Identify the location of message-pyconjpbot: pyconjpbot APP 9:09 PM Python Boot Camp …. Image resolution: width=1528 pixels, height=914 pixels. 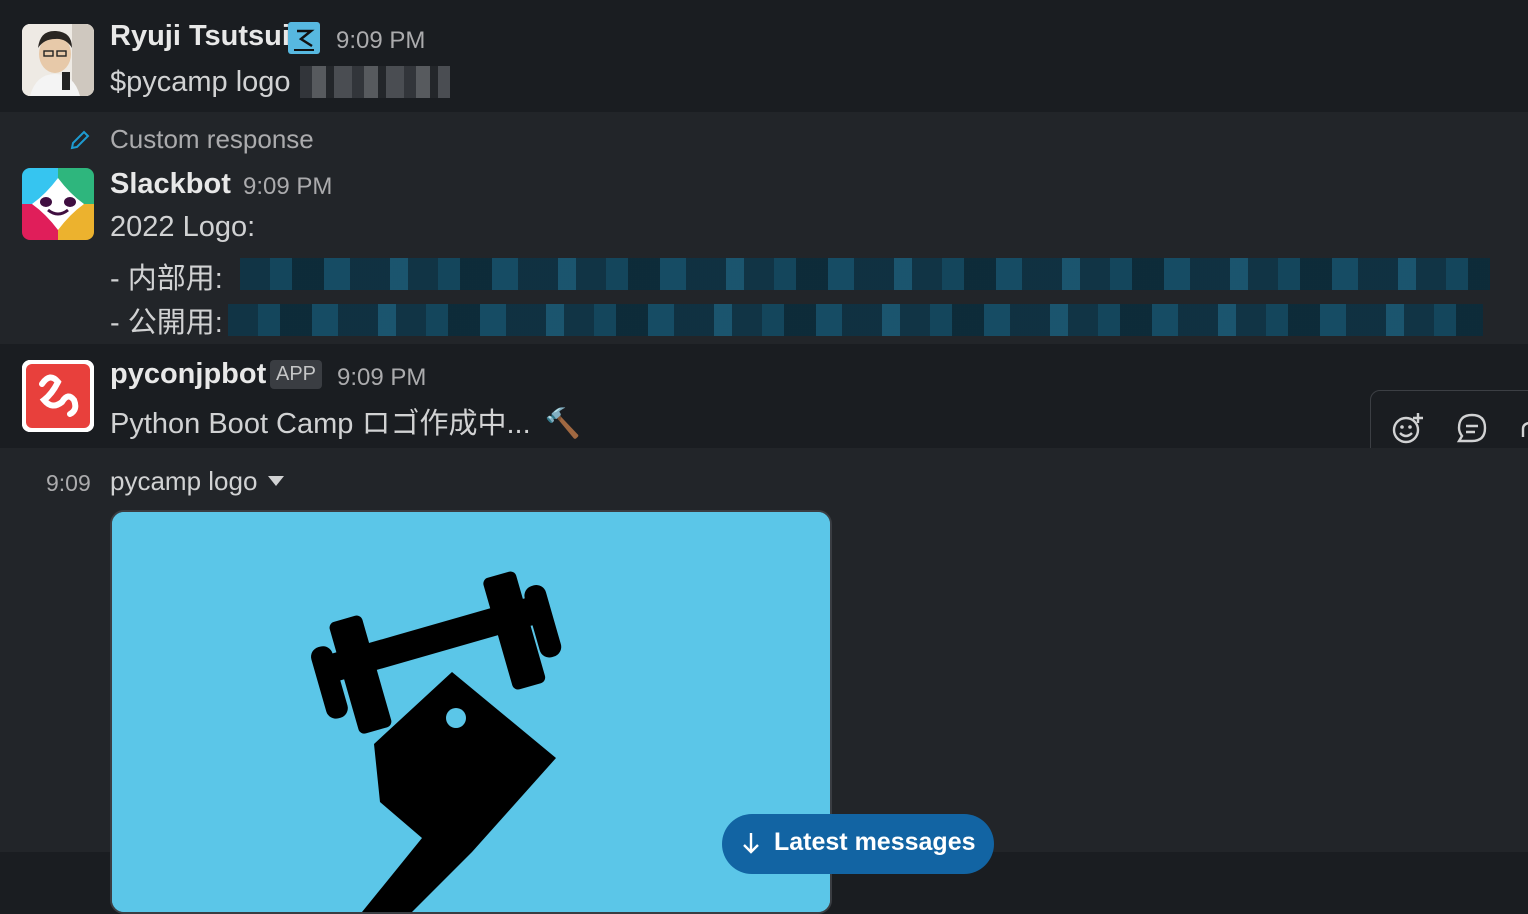
(764, 396).